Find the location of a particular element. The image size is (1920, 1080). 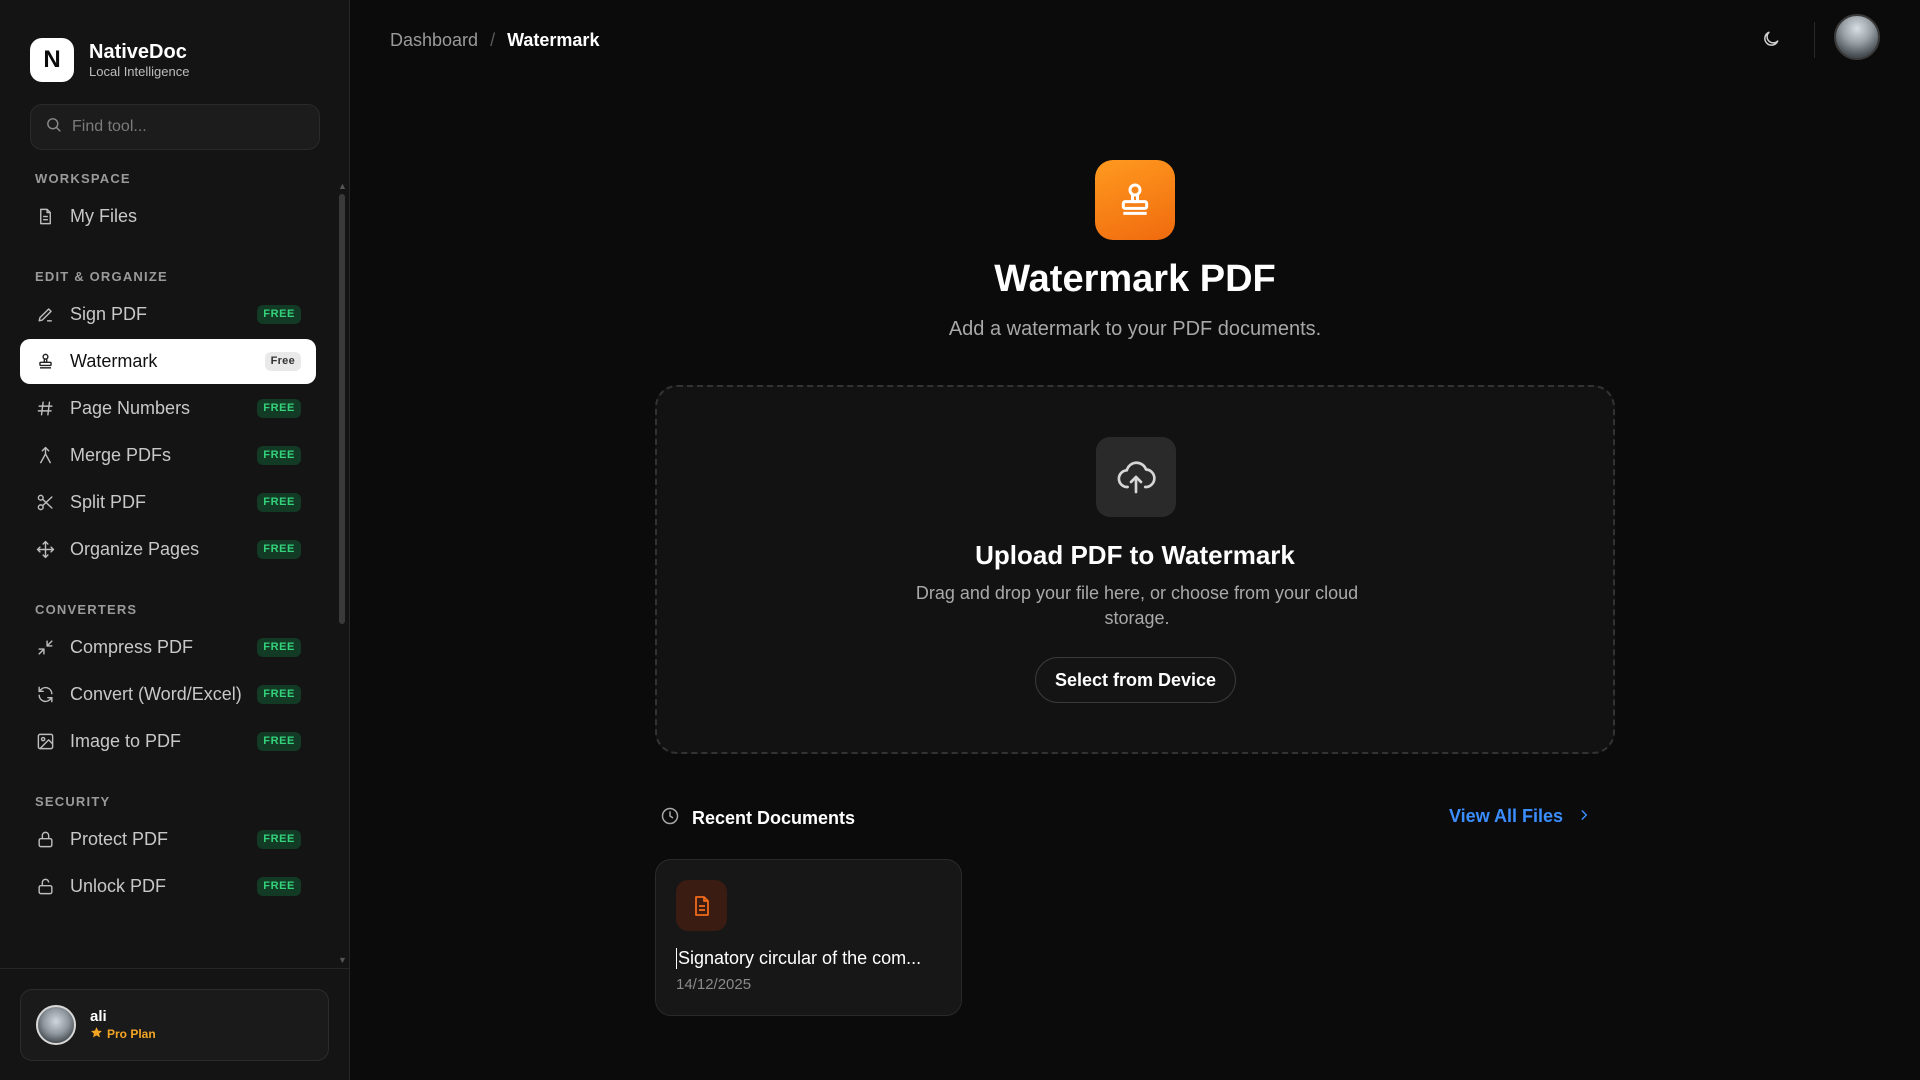

upload-title: Upload PDF to Watermark is located at coordinates (1135, 555).